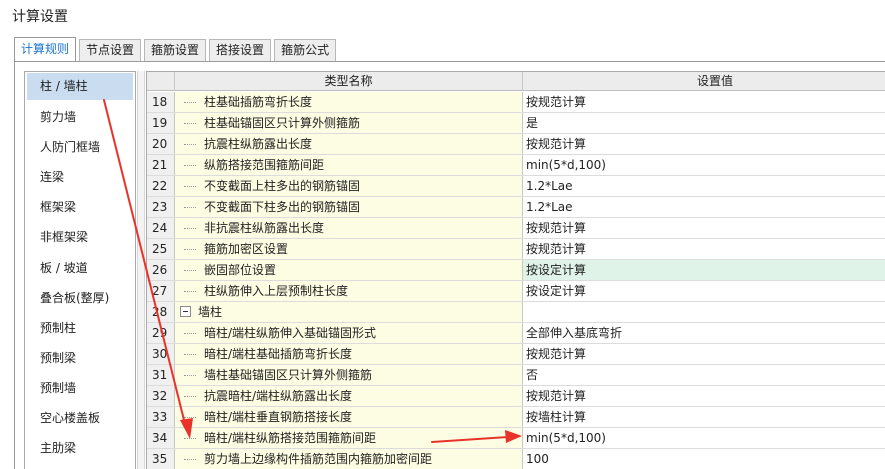 The height and width of the screenshot is (469, 885). What do you see at coordinates (704, 81) in the screenshot?
I see `header-setting-value: 设置值` at bounding box center [704, 81].